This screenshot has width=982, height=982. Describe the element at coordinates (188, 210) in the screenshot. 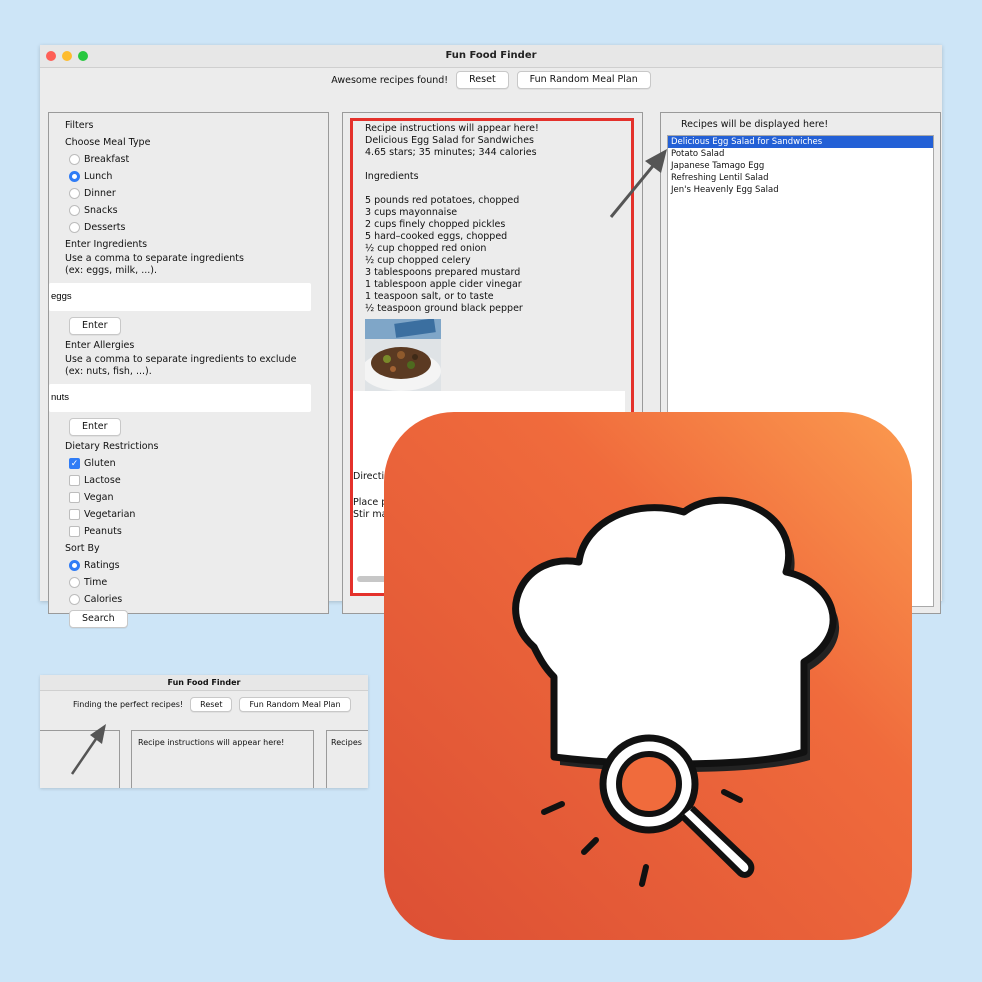

I see `meal-type-option: Snacks` at that location.